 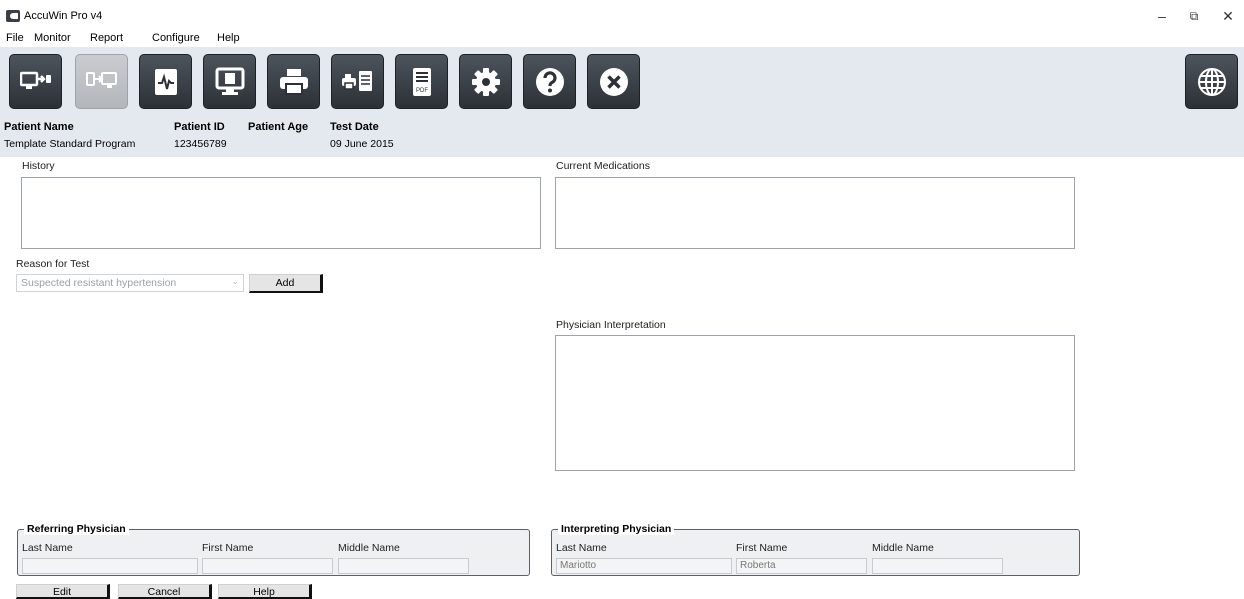 I want to click on send-to-monitor-button, so click(x=35, y=81).